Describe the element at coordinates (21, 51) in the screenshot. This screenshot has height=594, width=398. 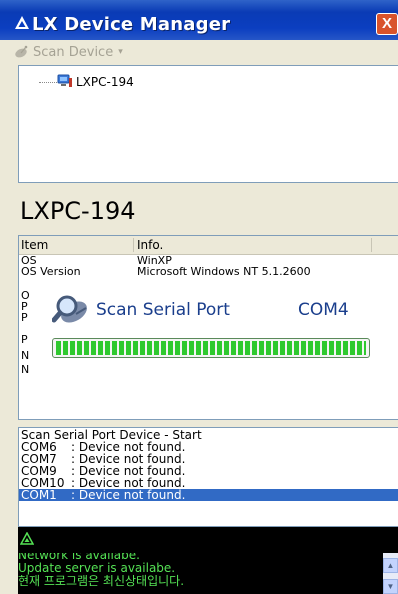
I see `satellite-dish-icon` at that location.